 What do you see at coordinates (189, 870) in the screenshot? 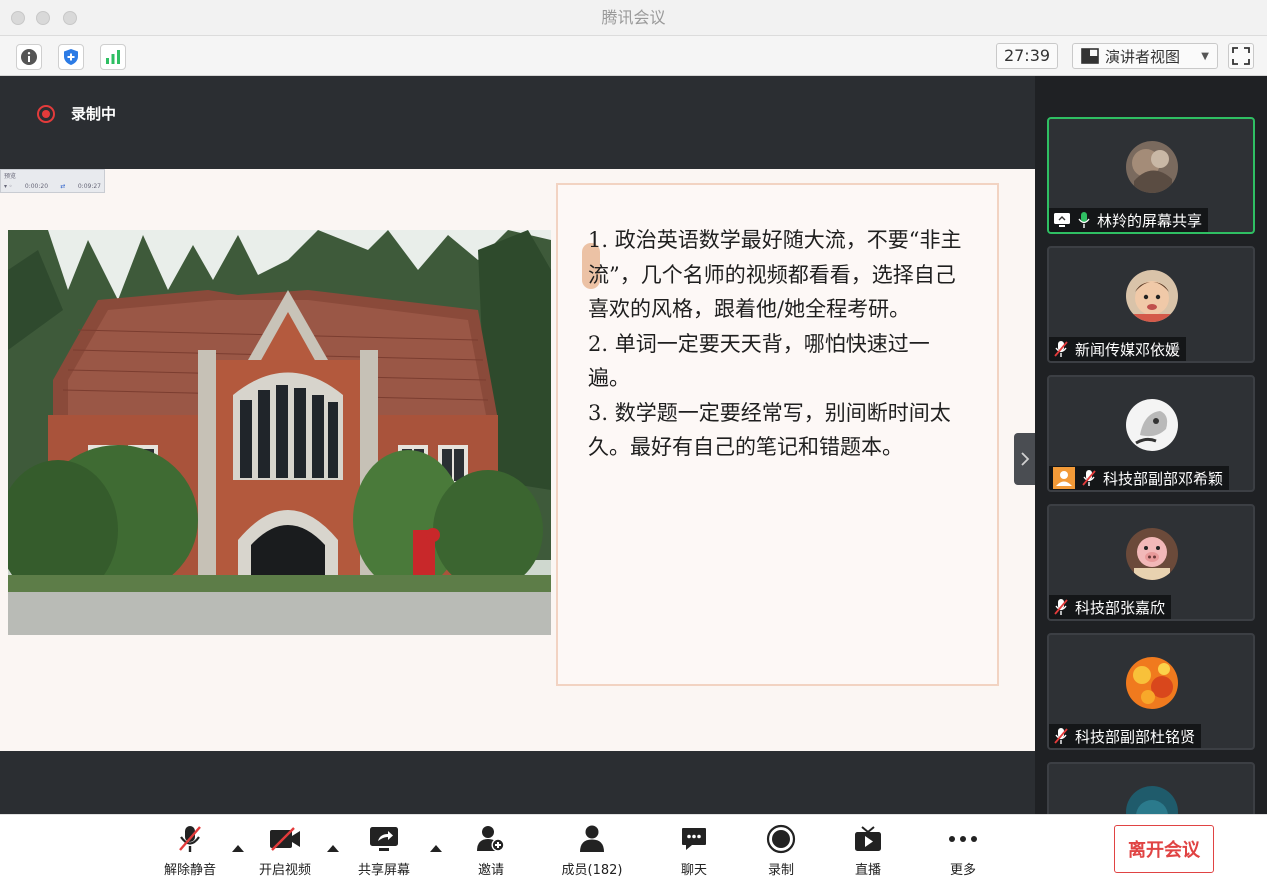
I see `unmute-label: 解除静音` at bounding box center [189, 870].